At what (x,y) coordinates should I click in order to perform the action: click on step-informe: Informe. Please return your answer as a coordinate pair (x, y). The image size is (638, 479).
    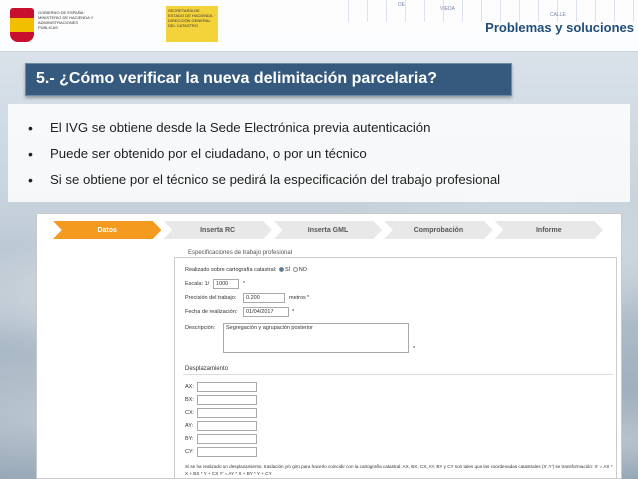
    Looking at the image, I should click on (549, 230).